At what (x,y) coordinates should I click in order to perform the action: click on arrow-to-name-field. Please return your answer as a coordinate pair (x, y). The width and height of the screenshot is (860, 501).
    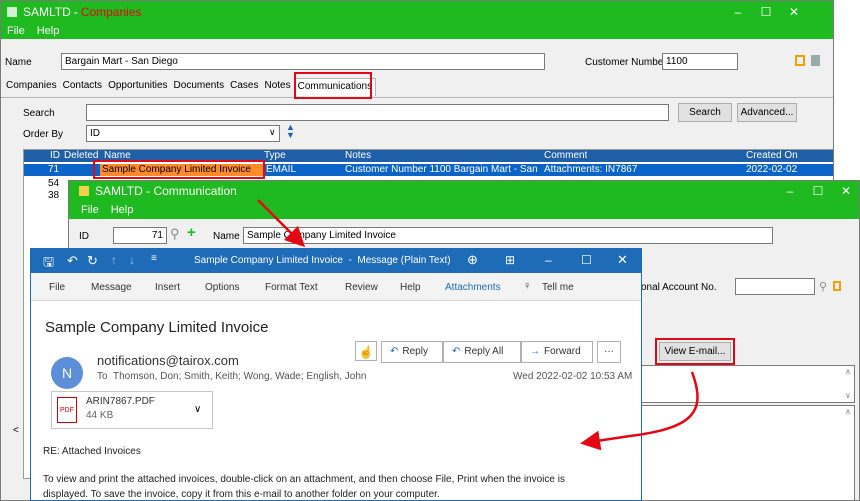
    Looking at the image, I should click on (281, 223).